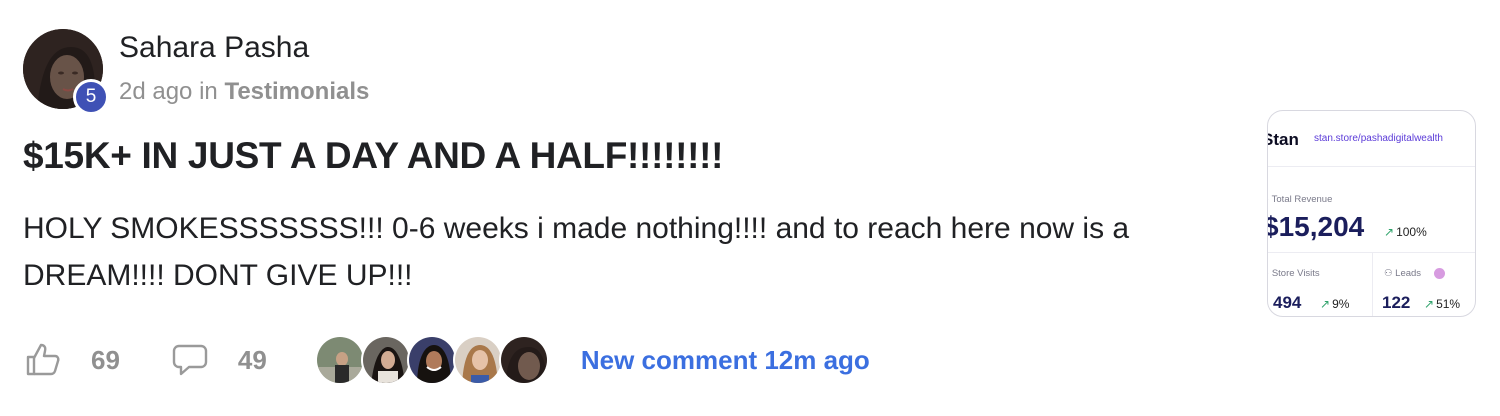 This screenshot has height=416, width=1500. I want to click on author-name: Sahara Pasha, so click(214, 48).